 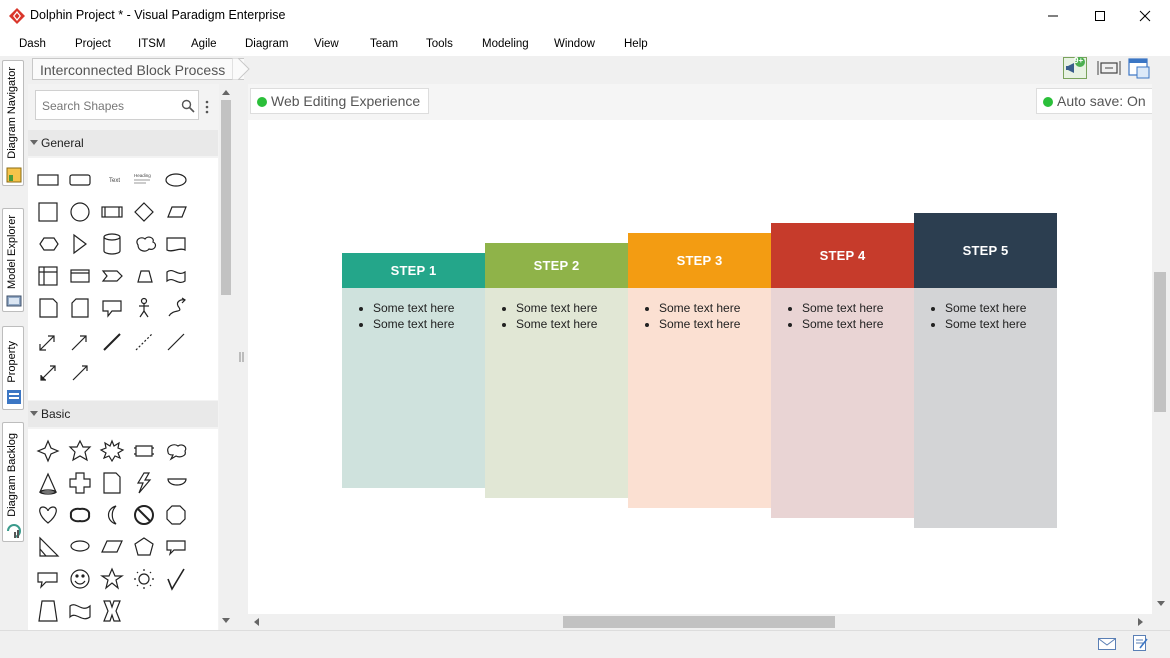 I want to click on basic-shapes-grid, so click(x=123, y=529).